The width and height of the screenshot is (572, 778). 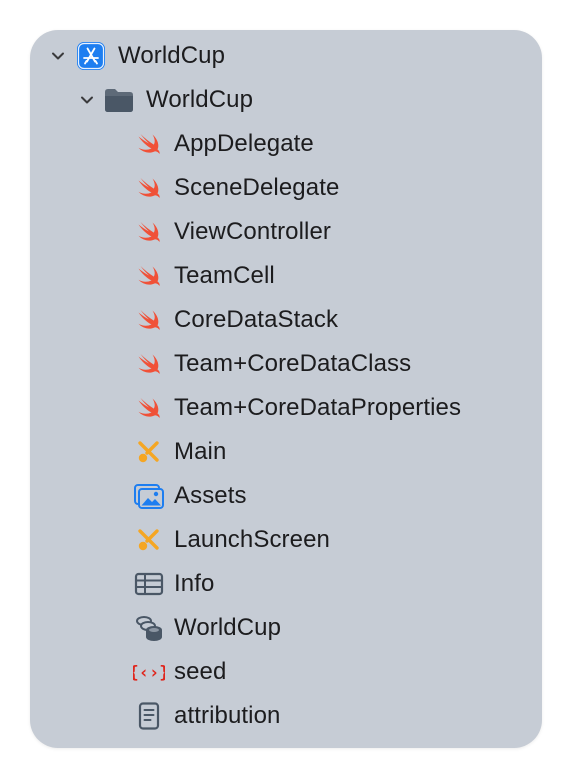 What do you see at coordinates (286, 496) in the screenshot?
I see `file-item: Assets` at bounding box center [286, 496].